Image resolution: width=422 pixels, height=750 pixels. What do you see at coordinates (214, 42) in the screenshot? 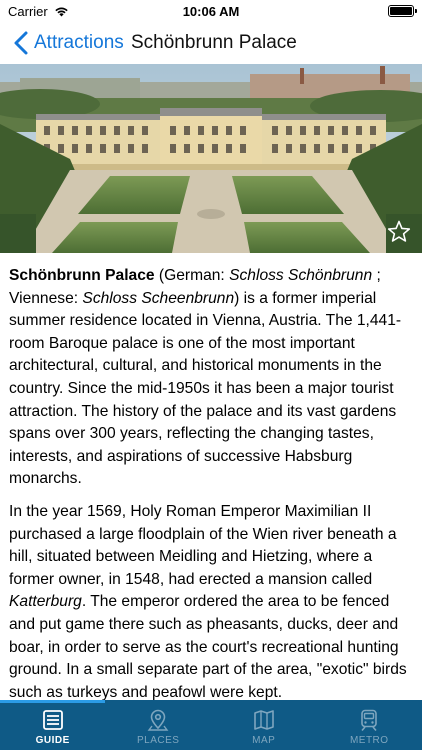
I see `page-title: Schönbrunn Palace` at bounding box center [214, 42].